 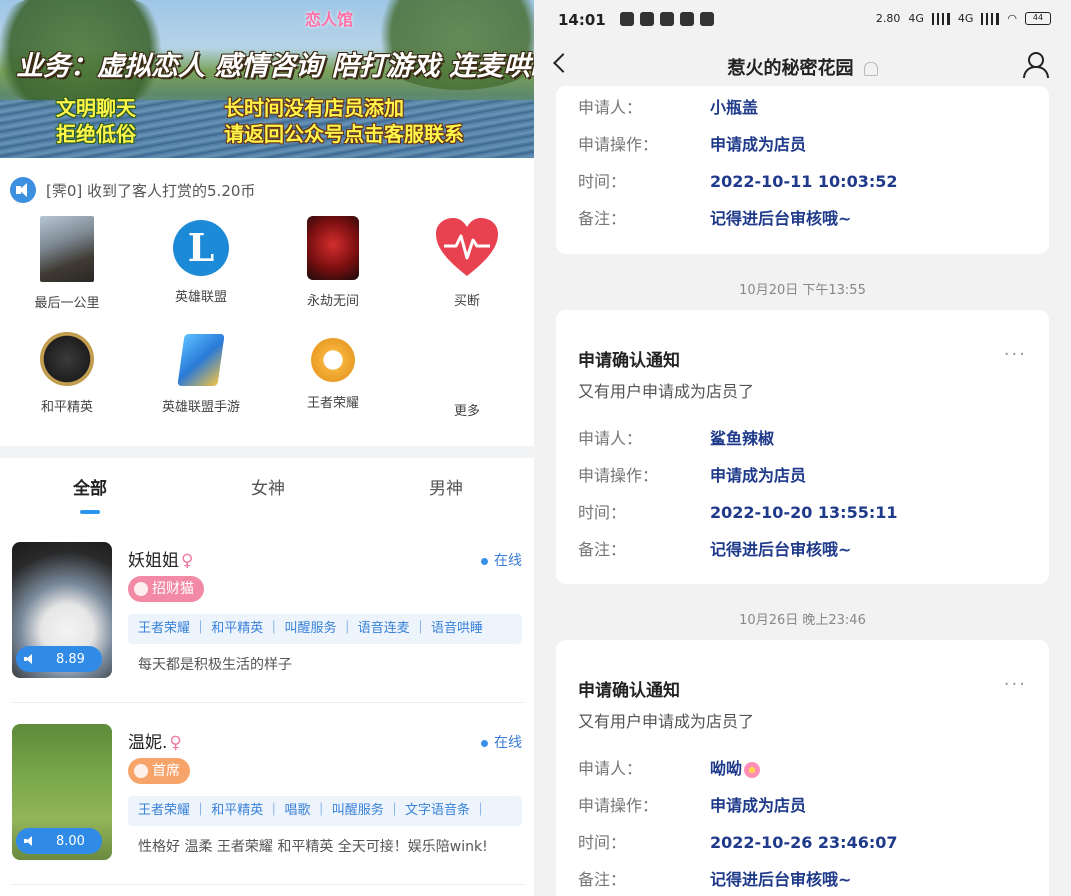 I want to click on message-timestamp: 10月26日 晚上23:46, so click(x=802, y=620).